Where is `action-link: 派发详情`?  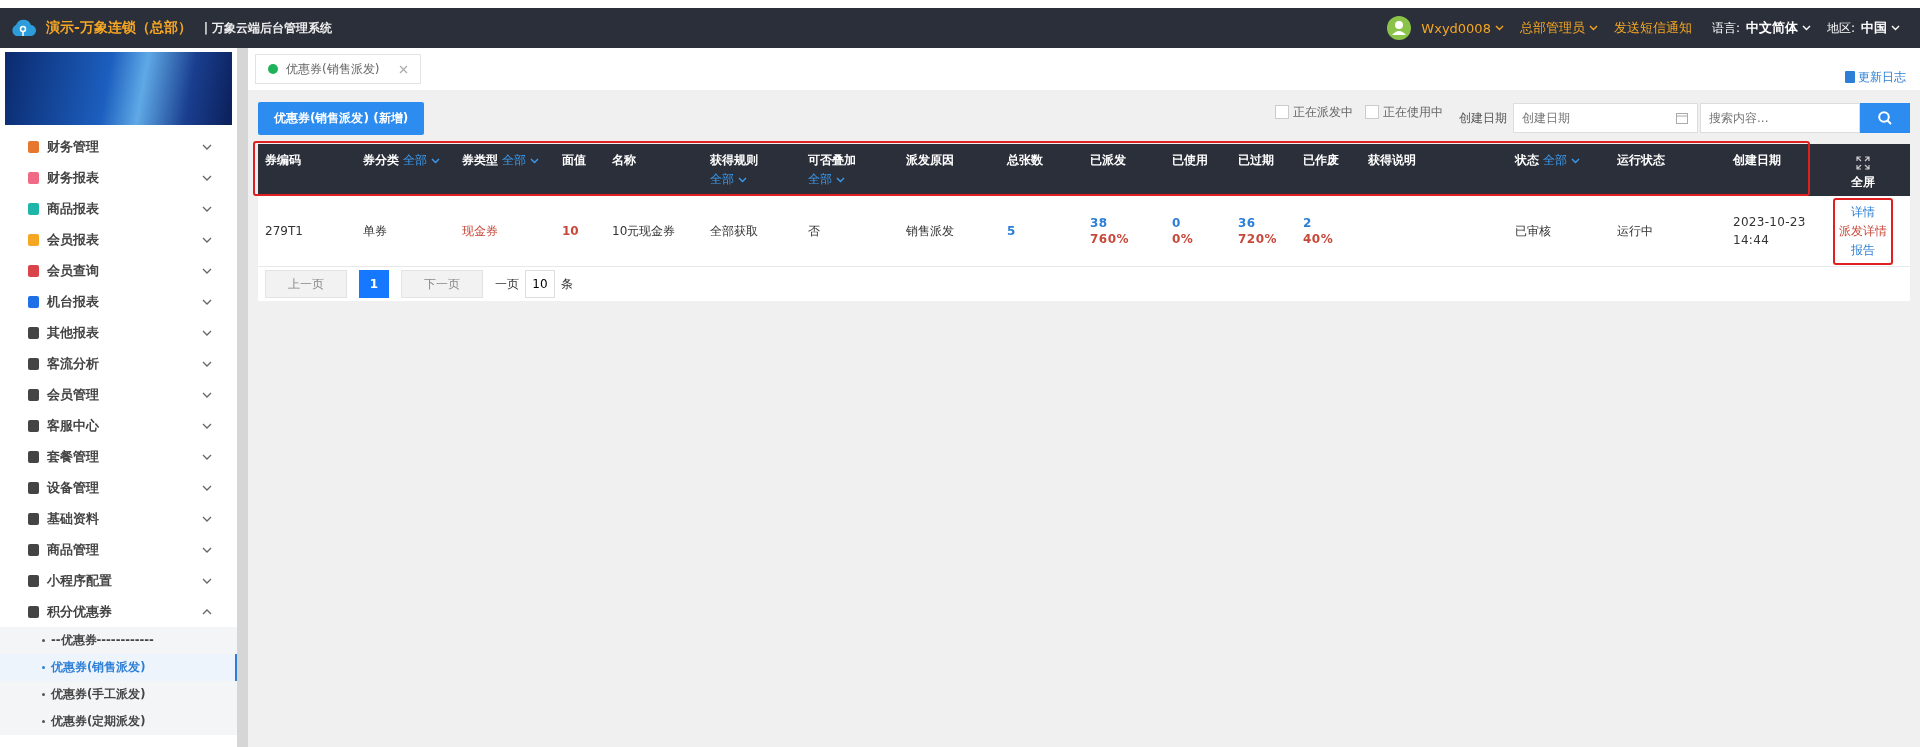
action-link: 派发详情 is located at coordinates (1862, 231).